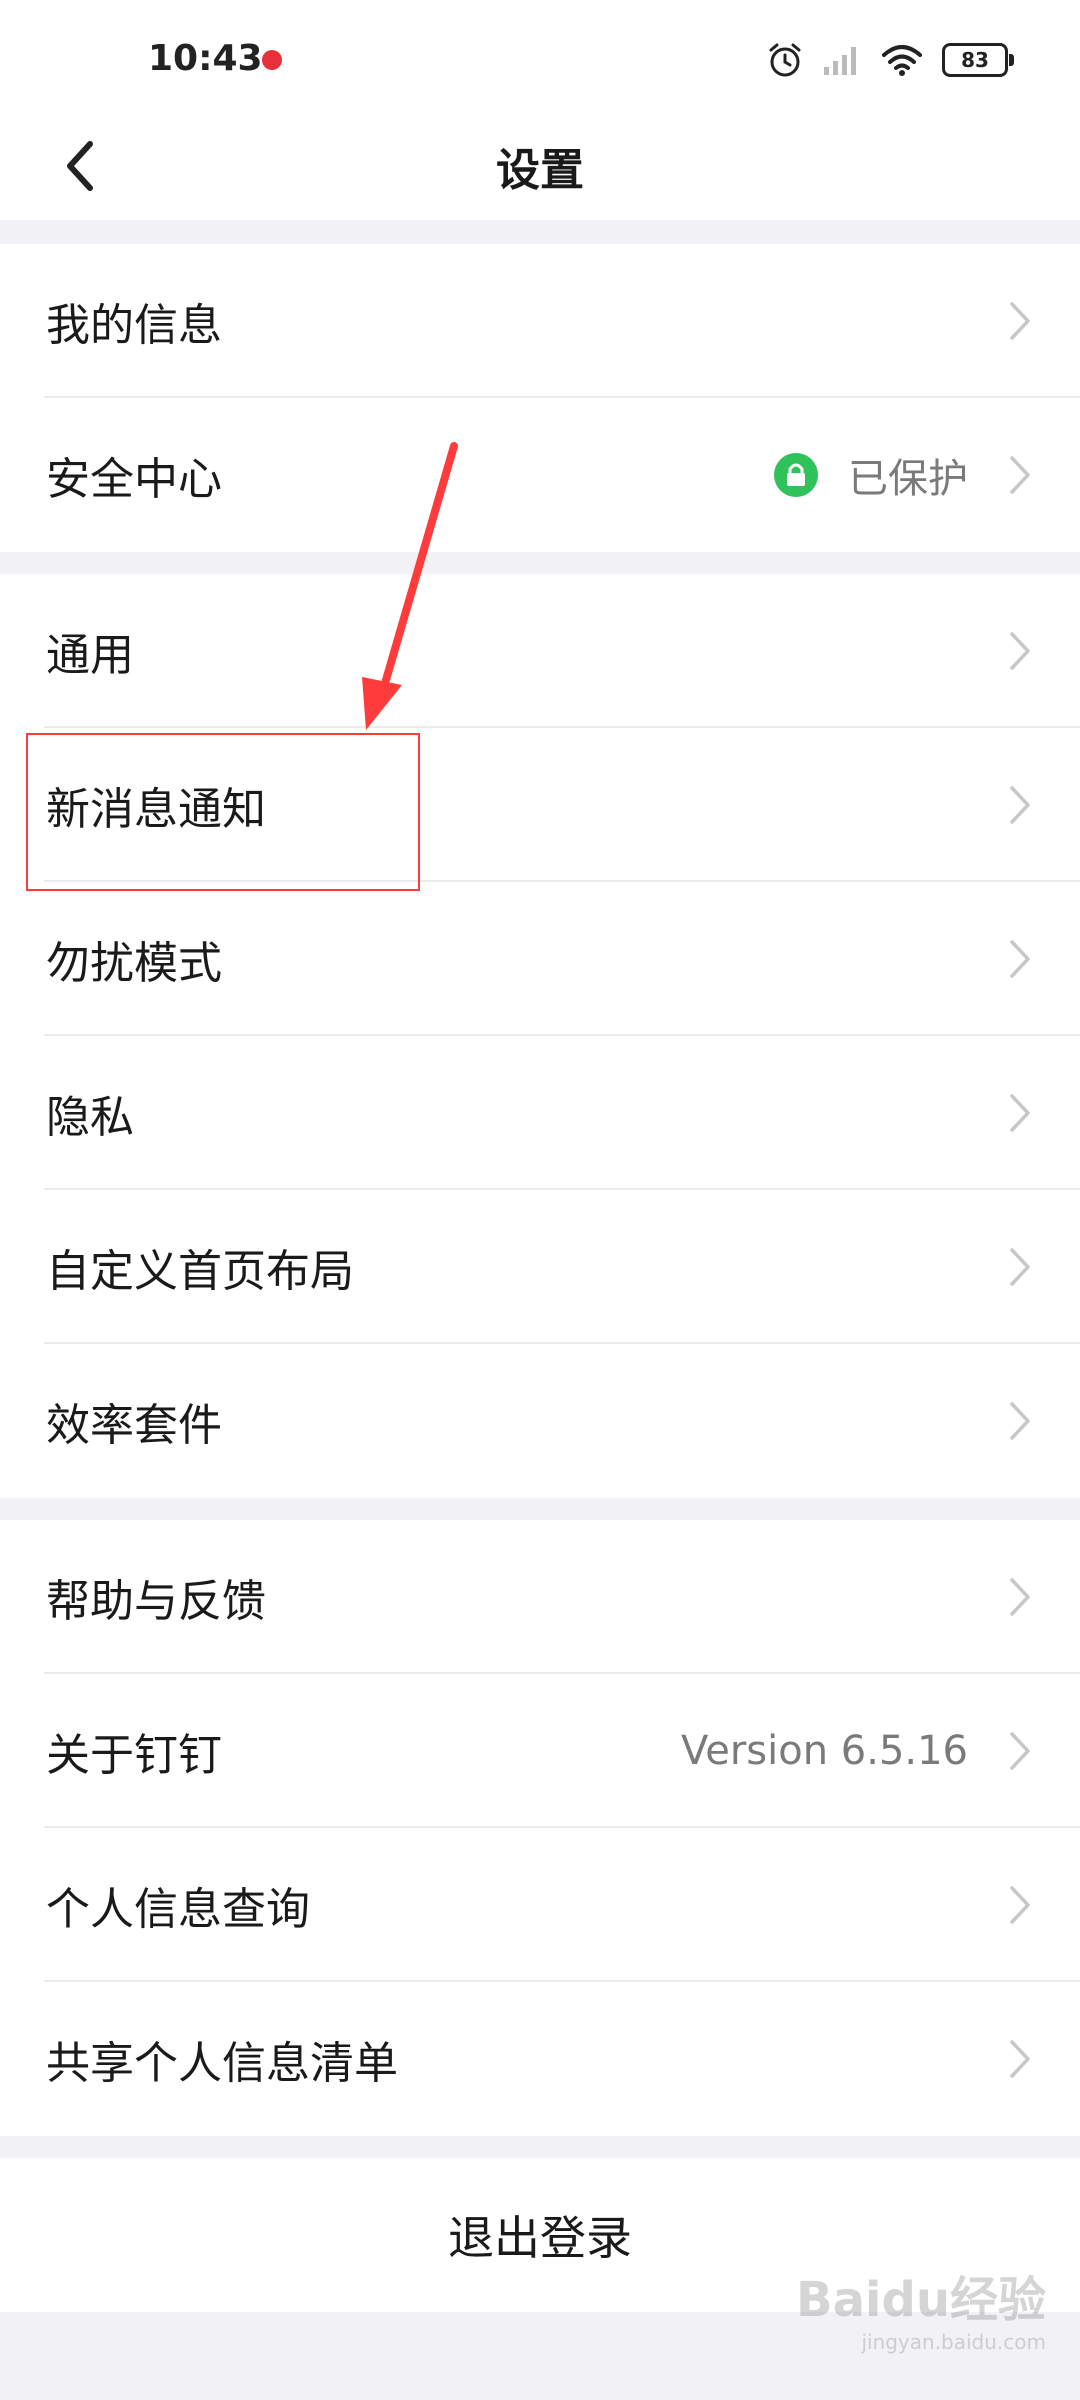 The width and height of the screenshot is (1080, 2400). I want to click on row-security-center: 安全中心 已保护, so click(540, 475).